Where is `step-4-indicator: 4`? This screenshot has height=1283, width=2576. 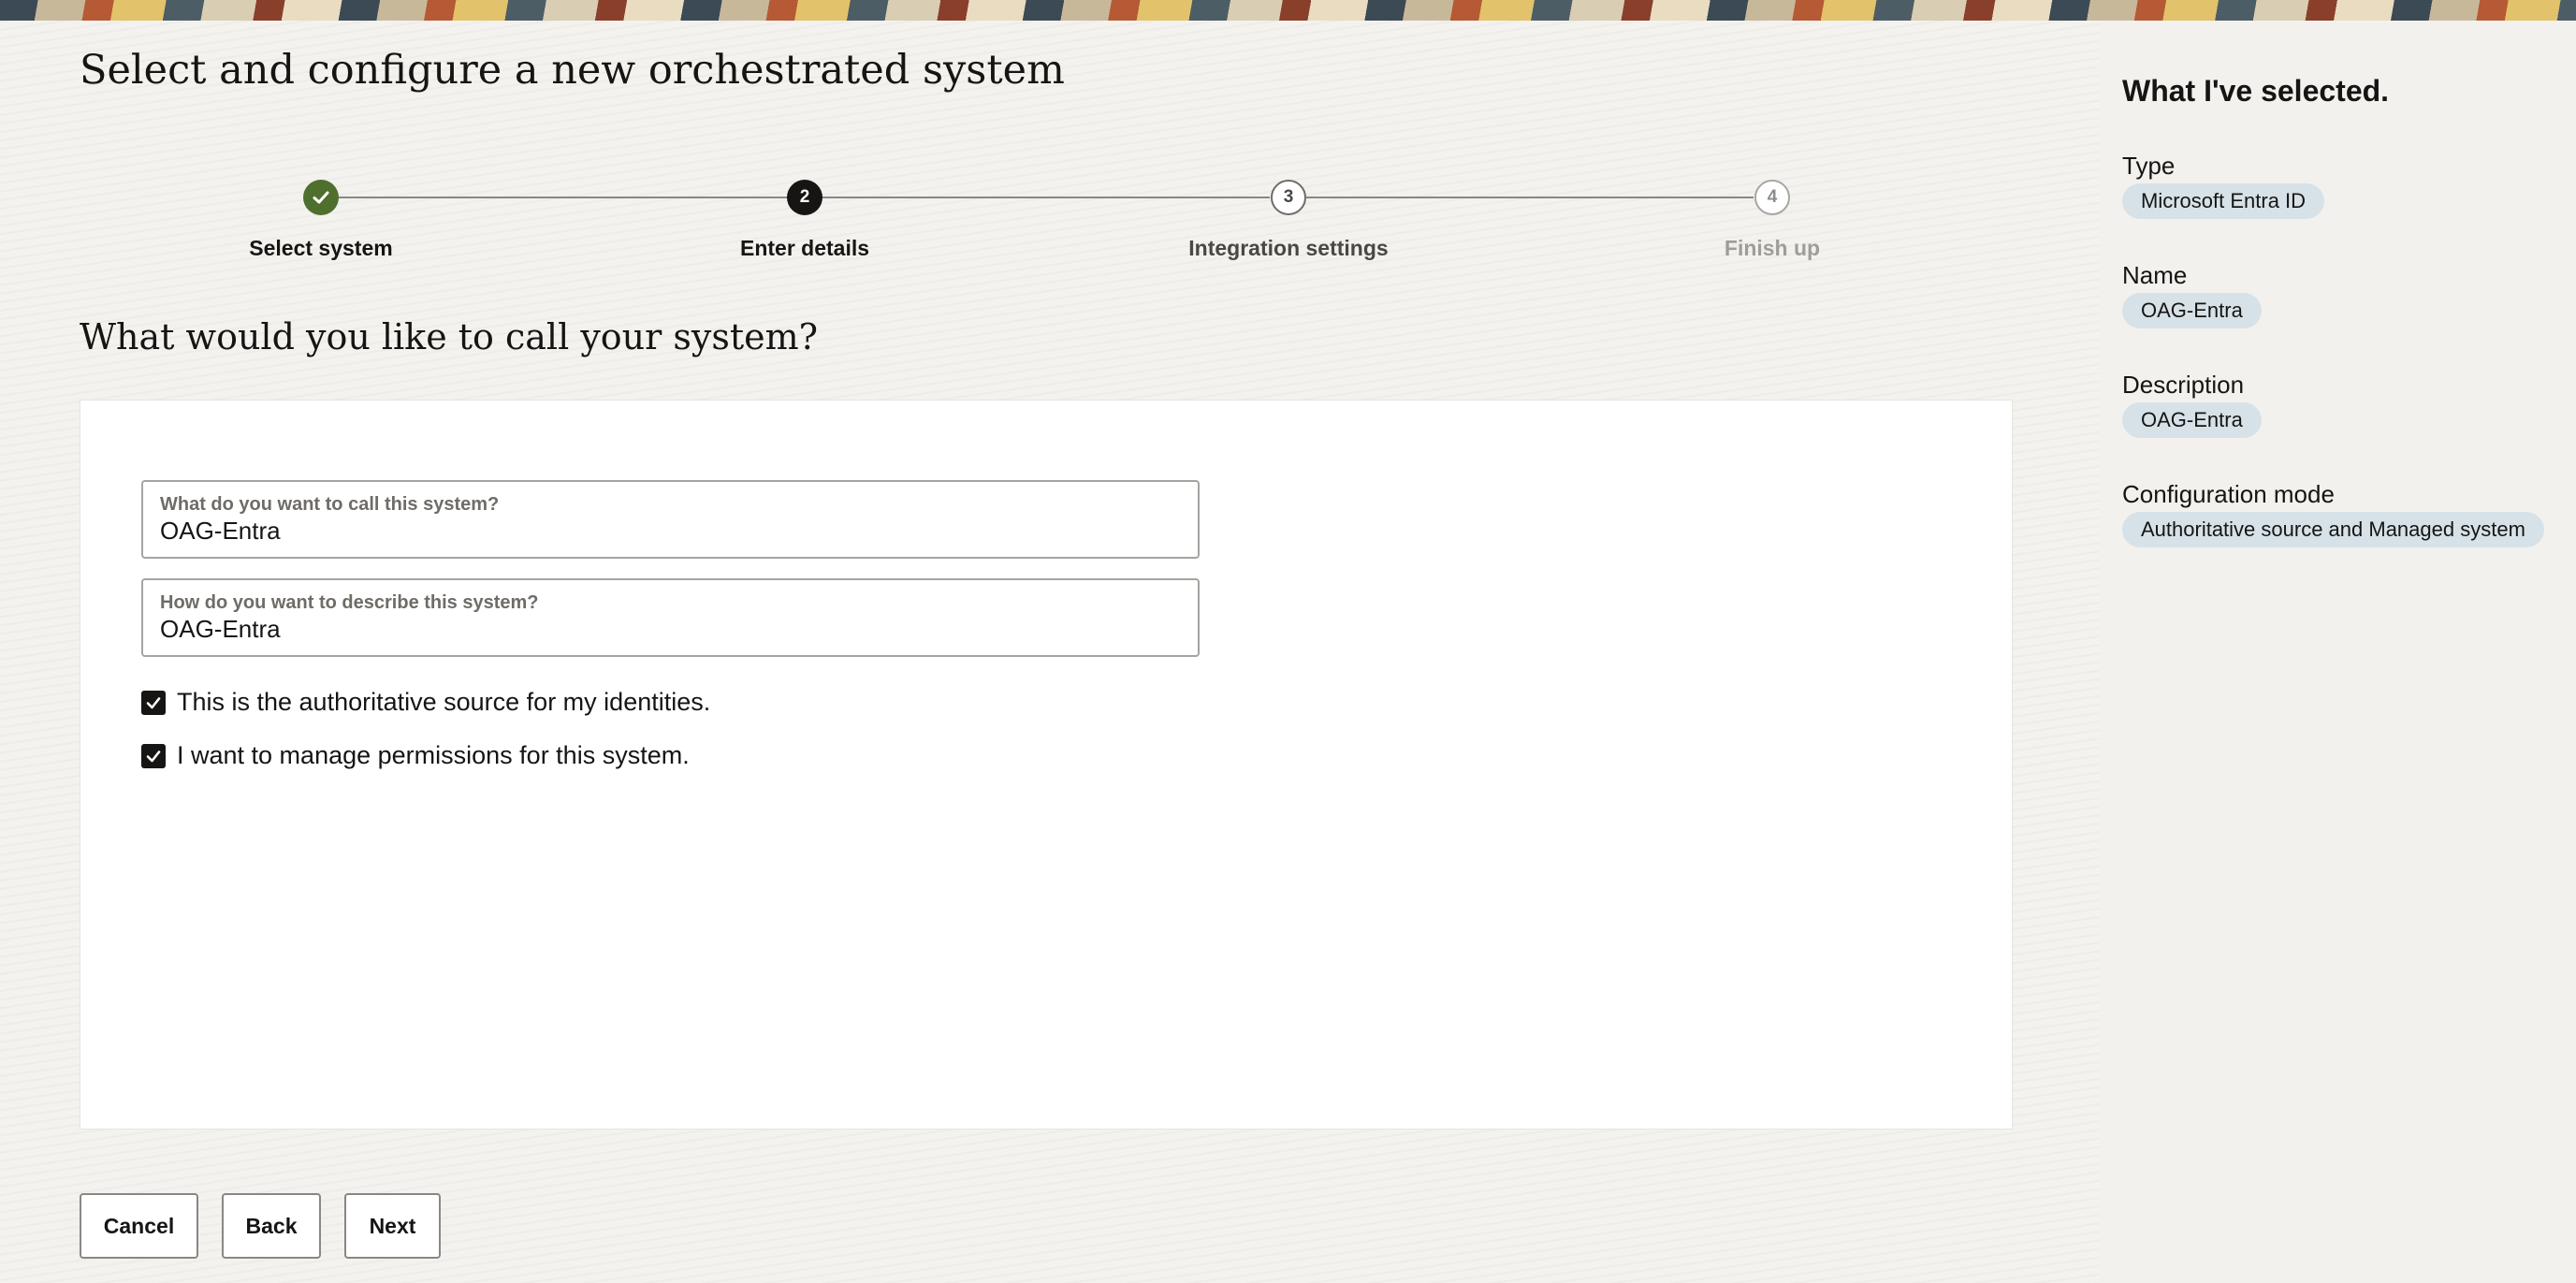
step-4-indicator: 4 is located at coordinates (1772, 197).